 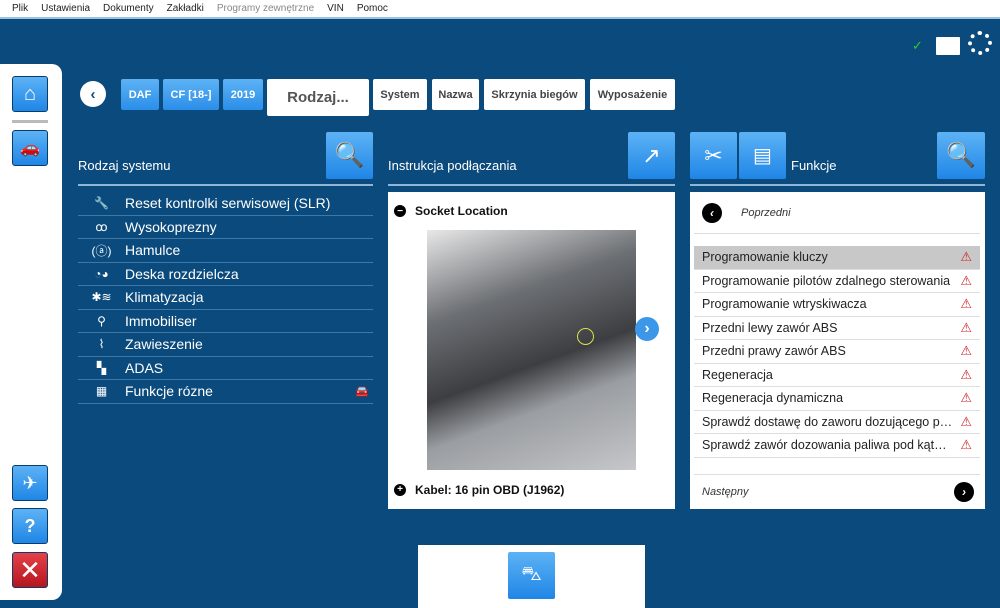 I want to click on system-item: ◔◕ Deska rozdzielcza, so click(x=225, y=274).